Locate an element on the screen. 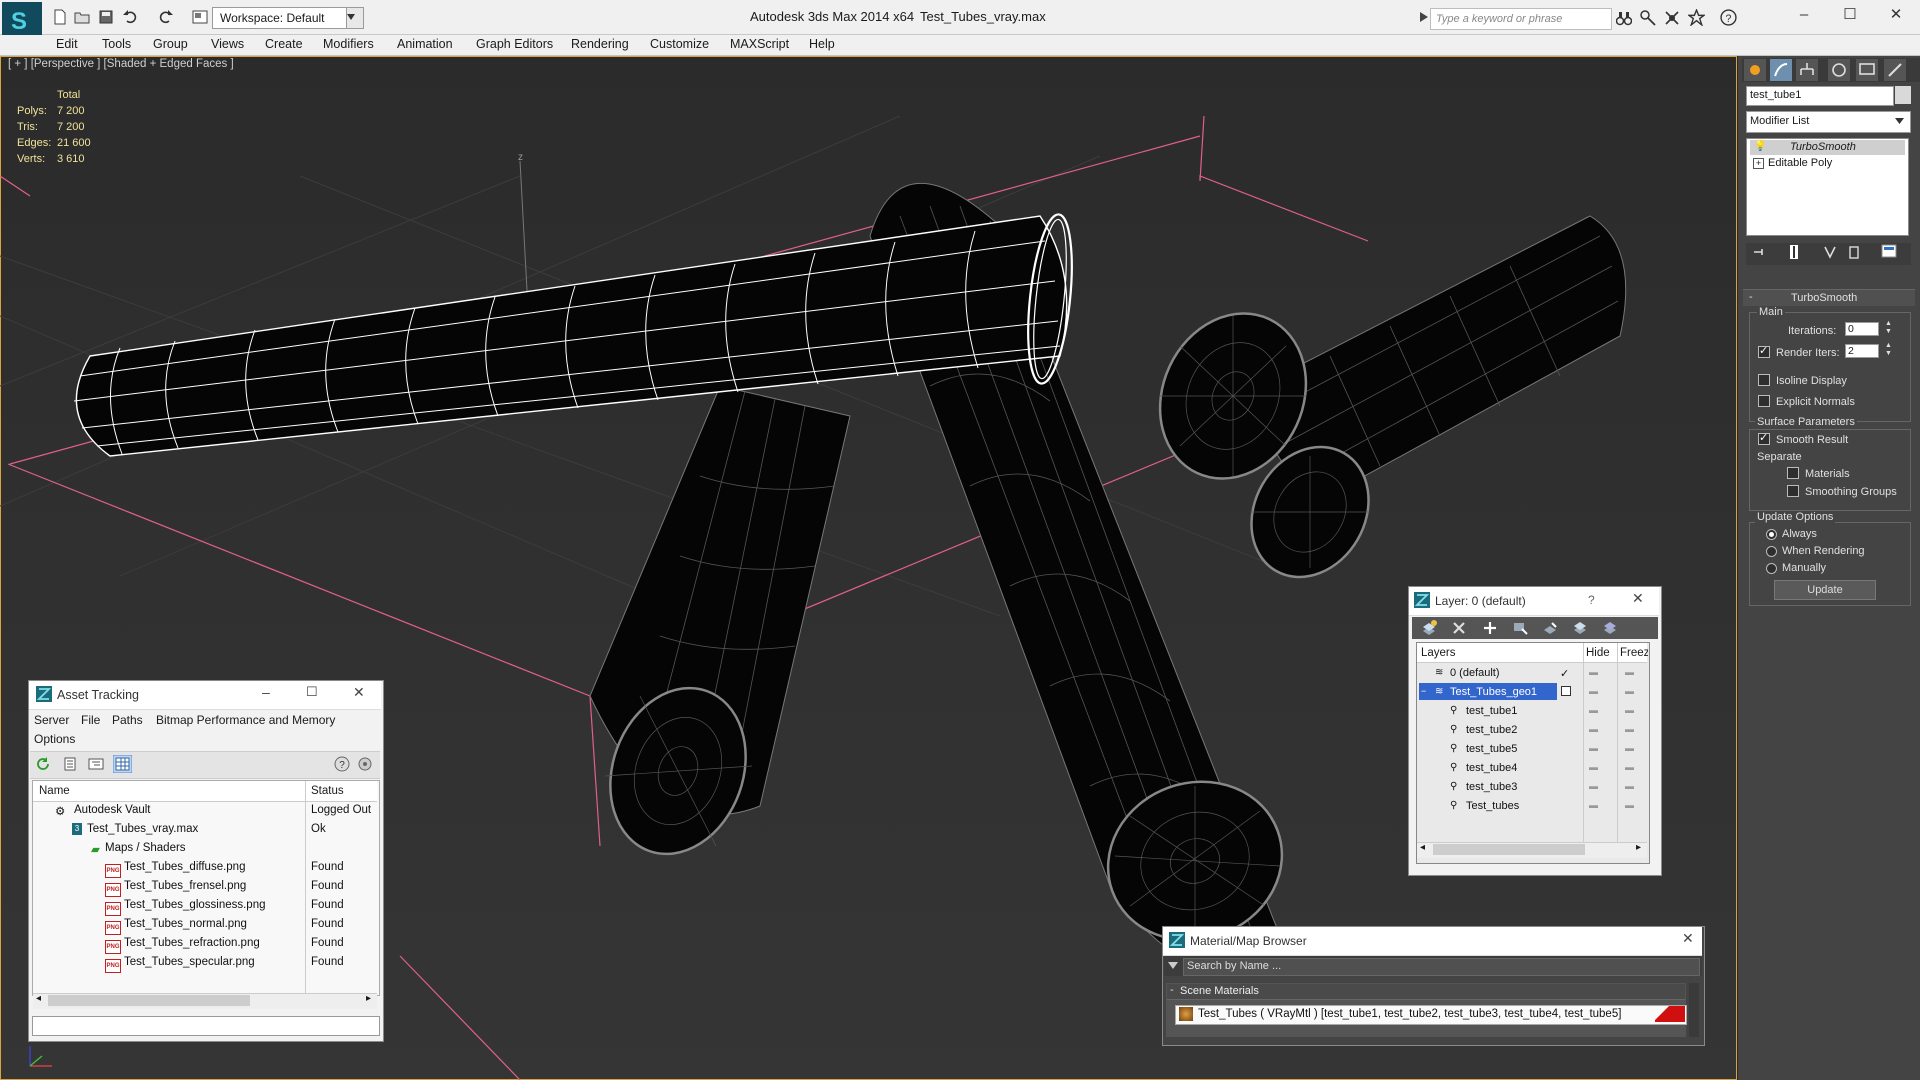 The width and height of the screenshot is (1920, 1080). spinner-arrows-icon: ▲ ▼ is located at coordinates (1888, 328).